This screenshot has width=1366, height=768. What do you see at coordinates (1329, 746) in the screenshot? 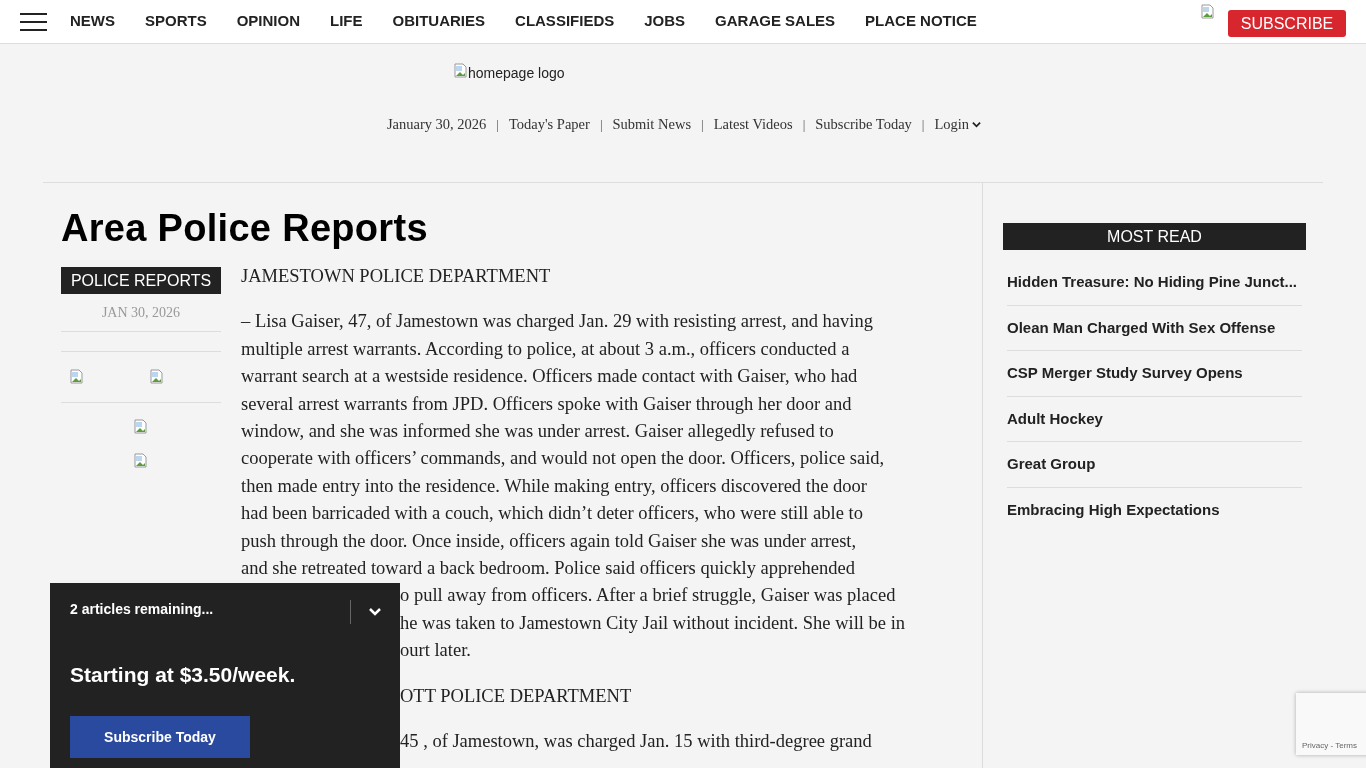
I see `recaptcha-links: Privacy - Terms` at bounding box center [1329, 746].